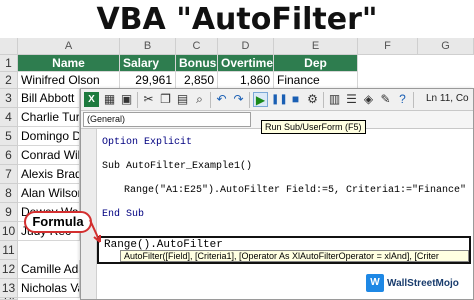  What do you see at coordinates (69, 63) in the screenshot?
I see `header-cell-name: Name` at bounding box center [69, 63].